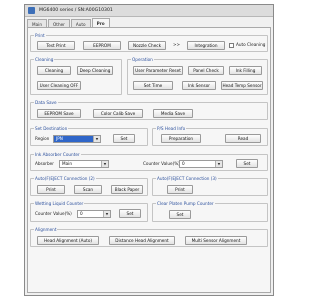 The height and width of the screenshot is (300, 320). What do you see at coordinates (68, 240) in the screenshot?
I see `head-alignment-auto-button: Head Alignment (Auto)` at bounding box center [68, 240].